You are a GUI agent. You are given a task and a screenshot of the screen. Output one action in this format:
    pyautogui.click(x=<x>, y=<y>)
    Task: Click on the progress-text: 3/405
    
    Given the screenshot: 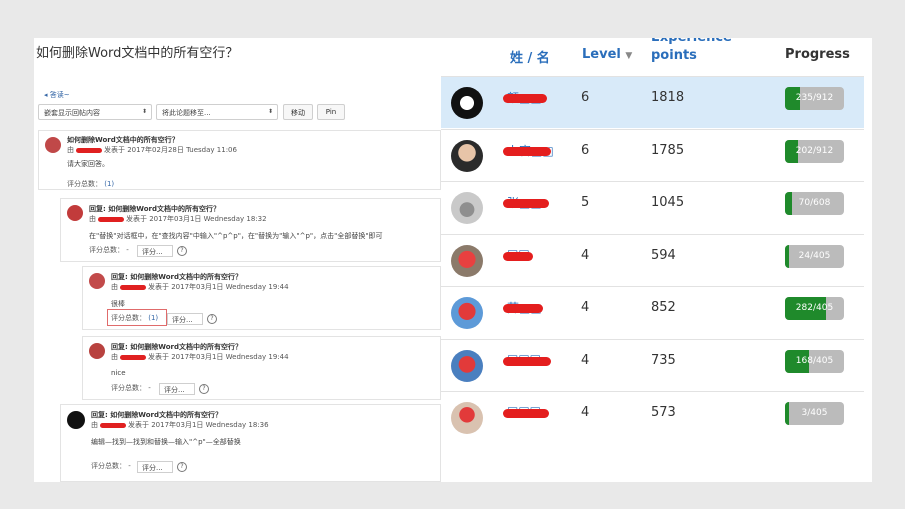 What is the action you would take?
    pyautogui.click(x=814, y=413)
    